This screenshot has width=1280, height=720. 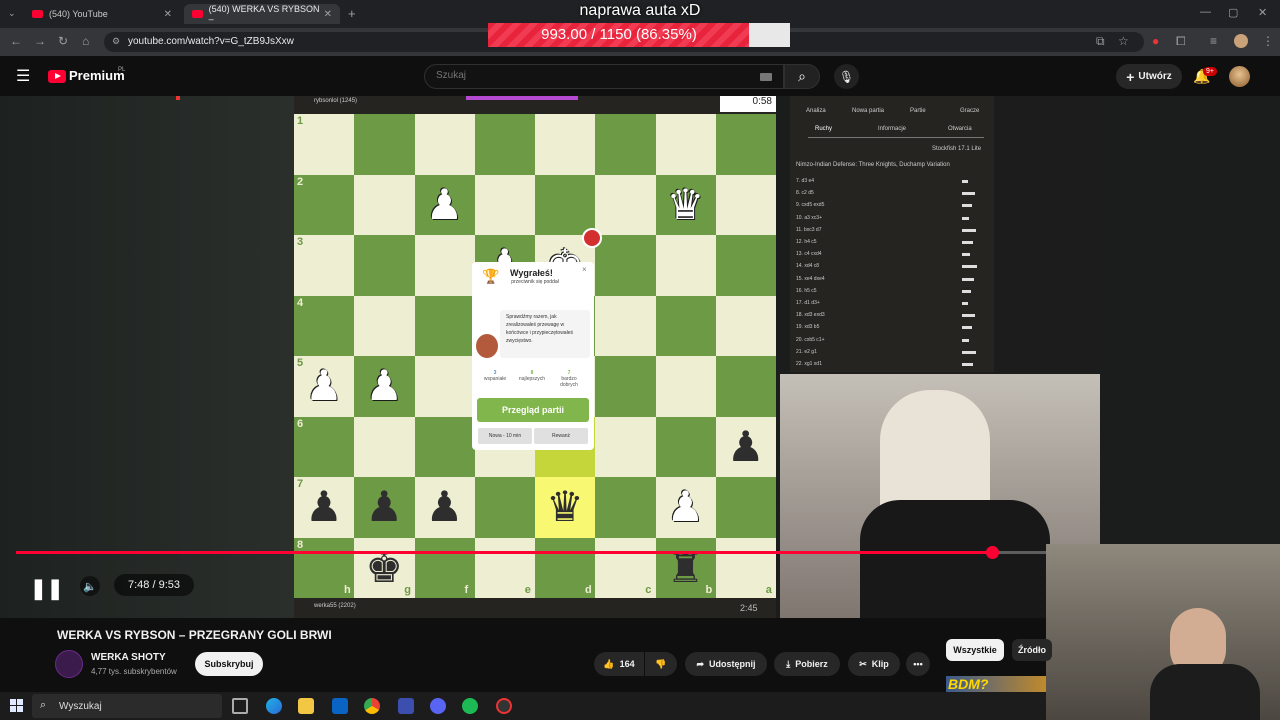 I want to click on move-row: 15. xe4 dxe4, so click(x=810, y=279).